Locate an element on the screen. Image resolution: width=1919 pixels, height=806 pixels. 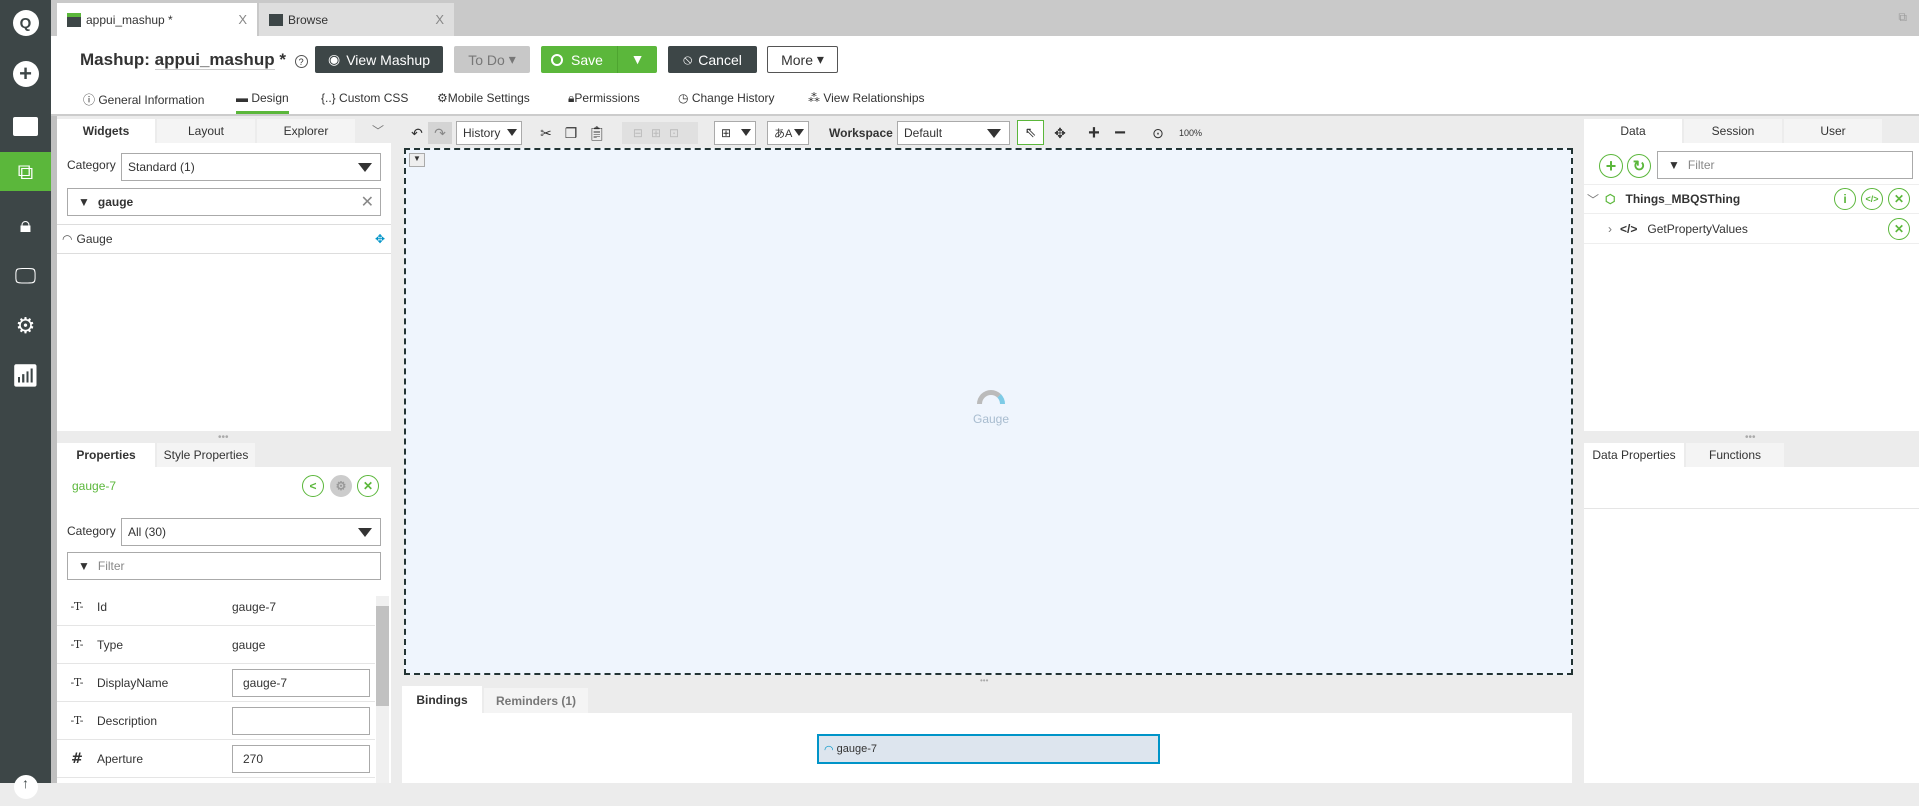
tab-properties: Properties is located at coordinates (106, 455).